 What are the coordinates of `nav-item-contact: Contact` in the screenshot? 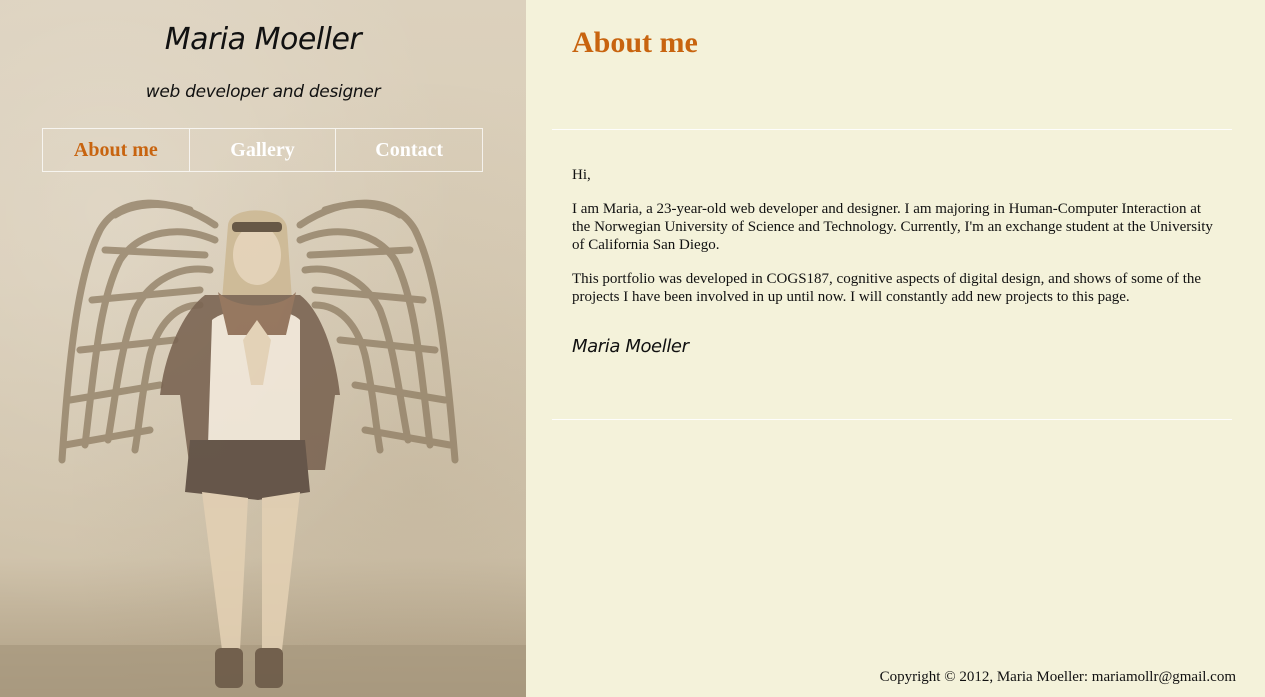 It's located at (409, 150).